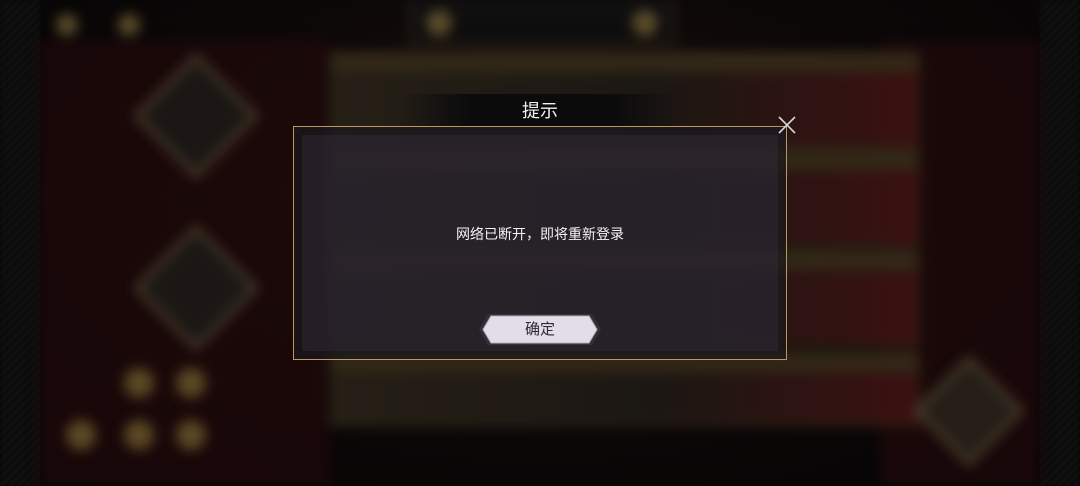 This screenshot has width=1080, height=486. I want to click on close-icon, so click(787, 125).